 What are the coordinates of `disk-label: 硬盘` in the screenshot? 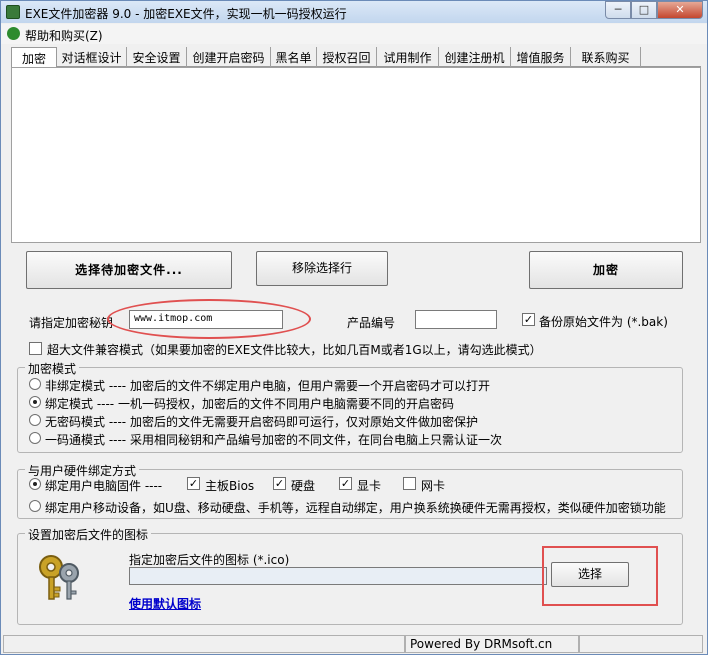 It's located at (303, 486).